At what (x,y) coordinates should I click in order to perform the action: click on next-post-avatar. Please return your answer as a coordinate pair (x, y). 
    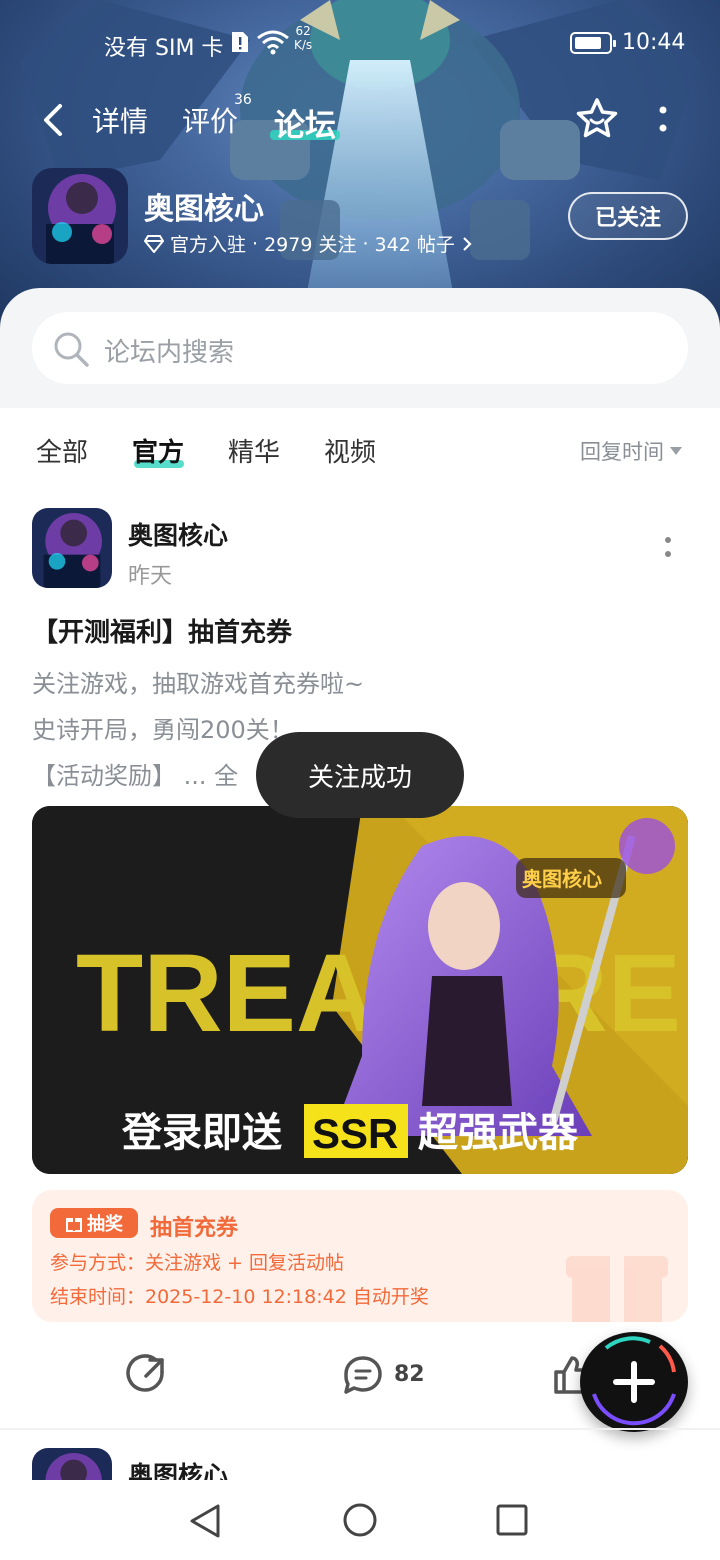
    Looking at the image, I should click on (72, 1464).